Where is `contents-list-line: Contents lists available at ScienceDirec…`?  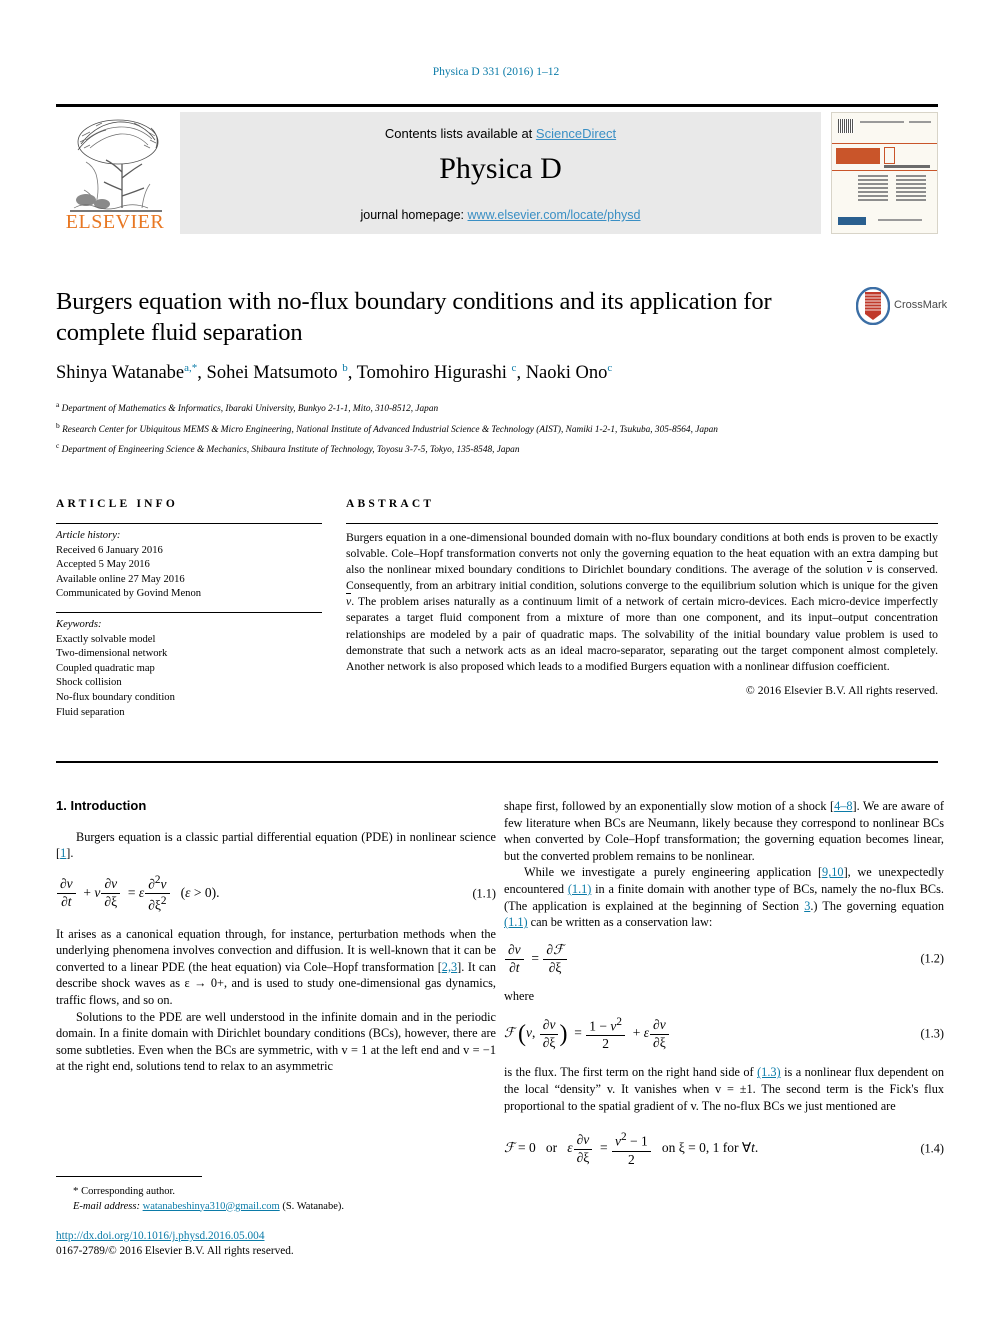 contents-list-line: Contents lists available at ScienceDirec… is located at coordinates (500, 133).